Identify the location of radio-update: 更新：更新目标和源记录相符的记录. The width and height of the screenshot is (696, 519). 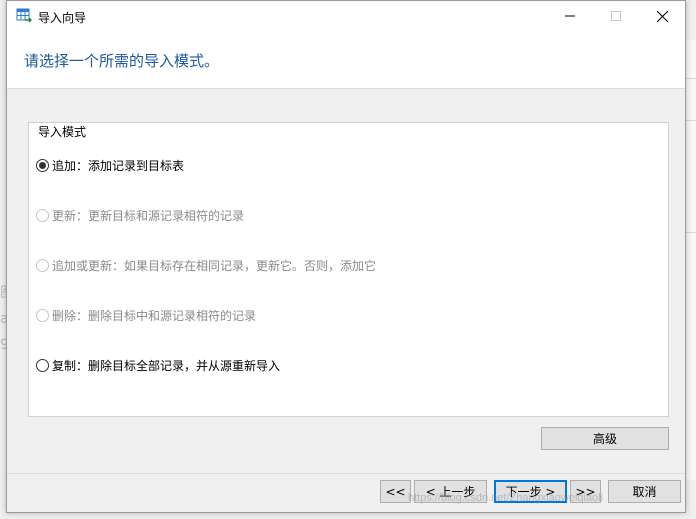
(140, 215).